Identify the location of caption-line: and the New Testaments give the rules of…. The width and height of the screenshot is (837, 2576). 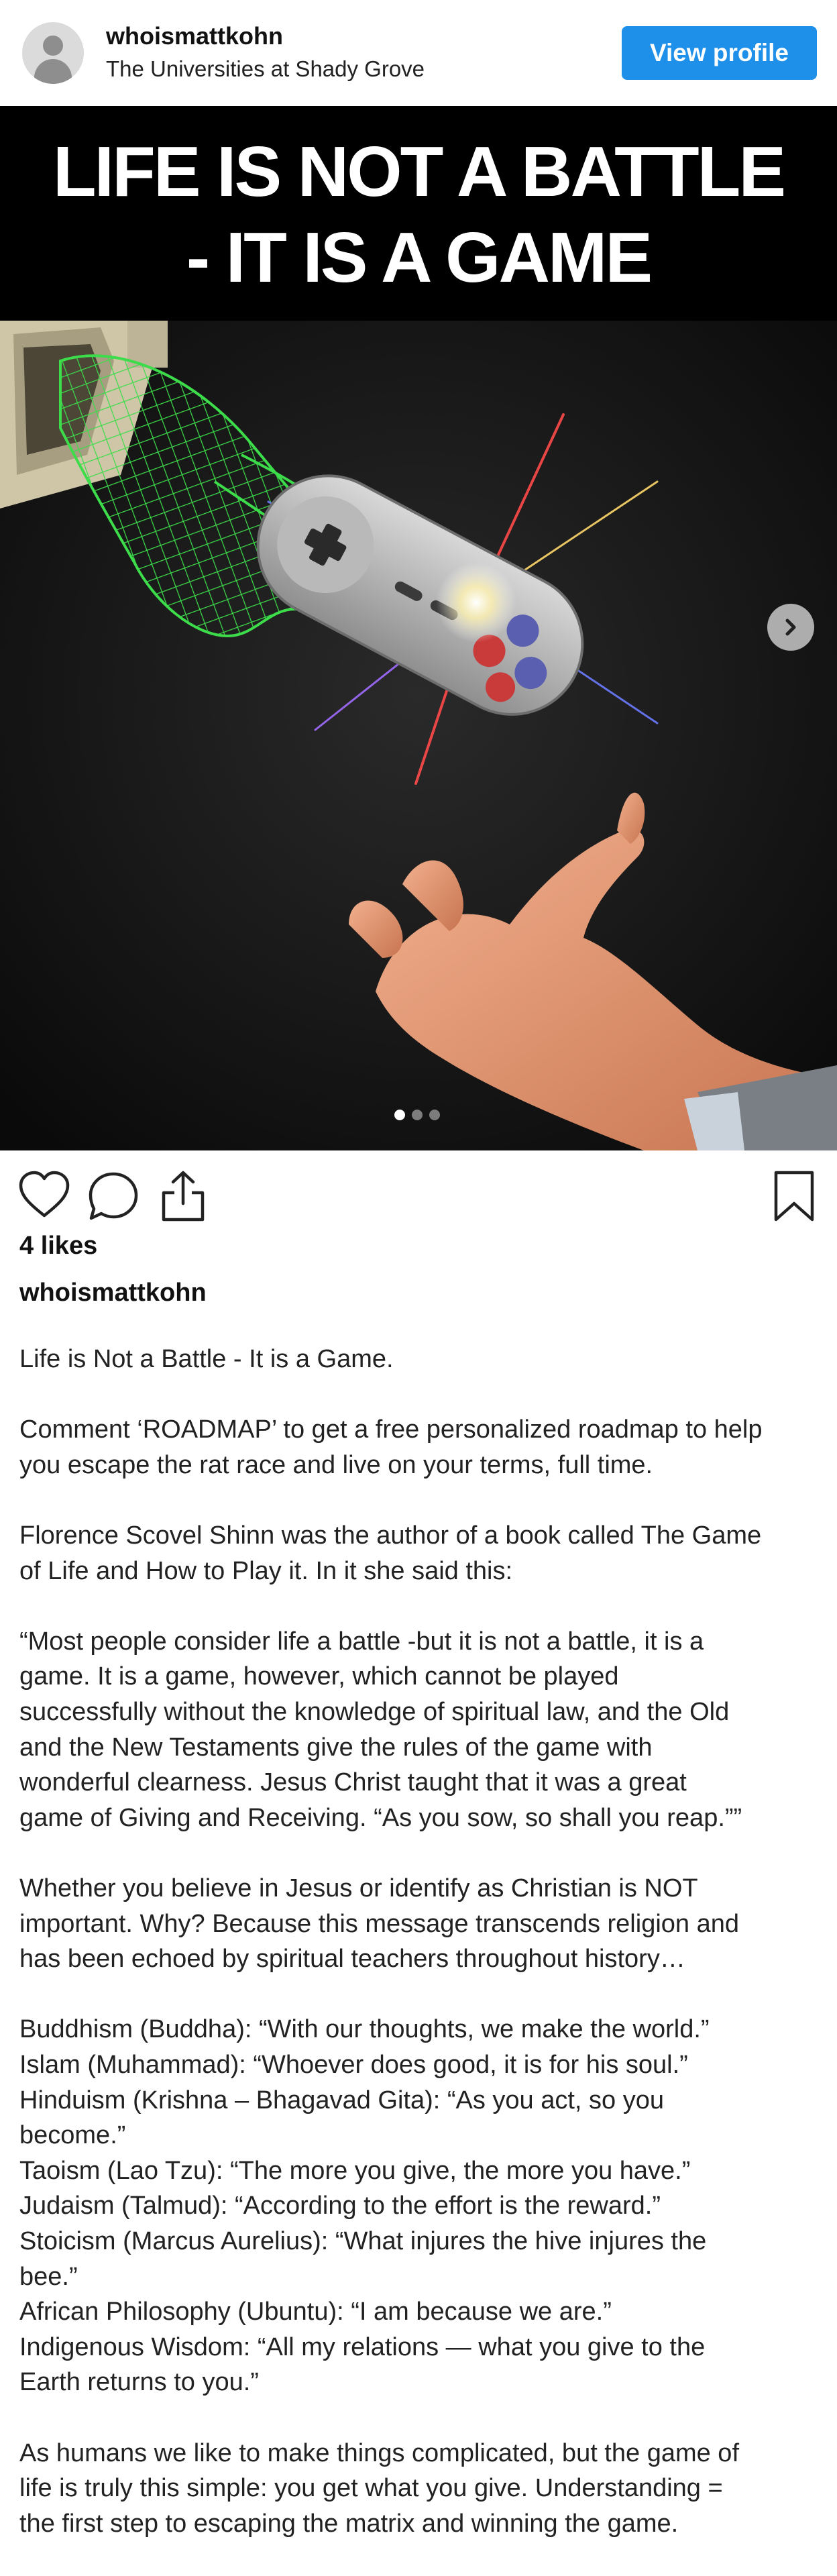
(336, 1747).